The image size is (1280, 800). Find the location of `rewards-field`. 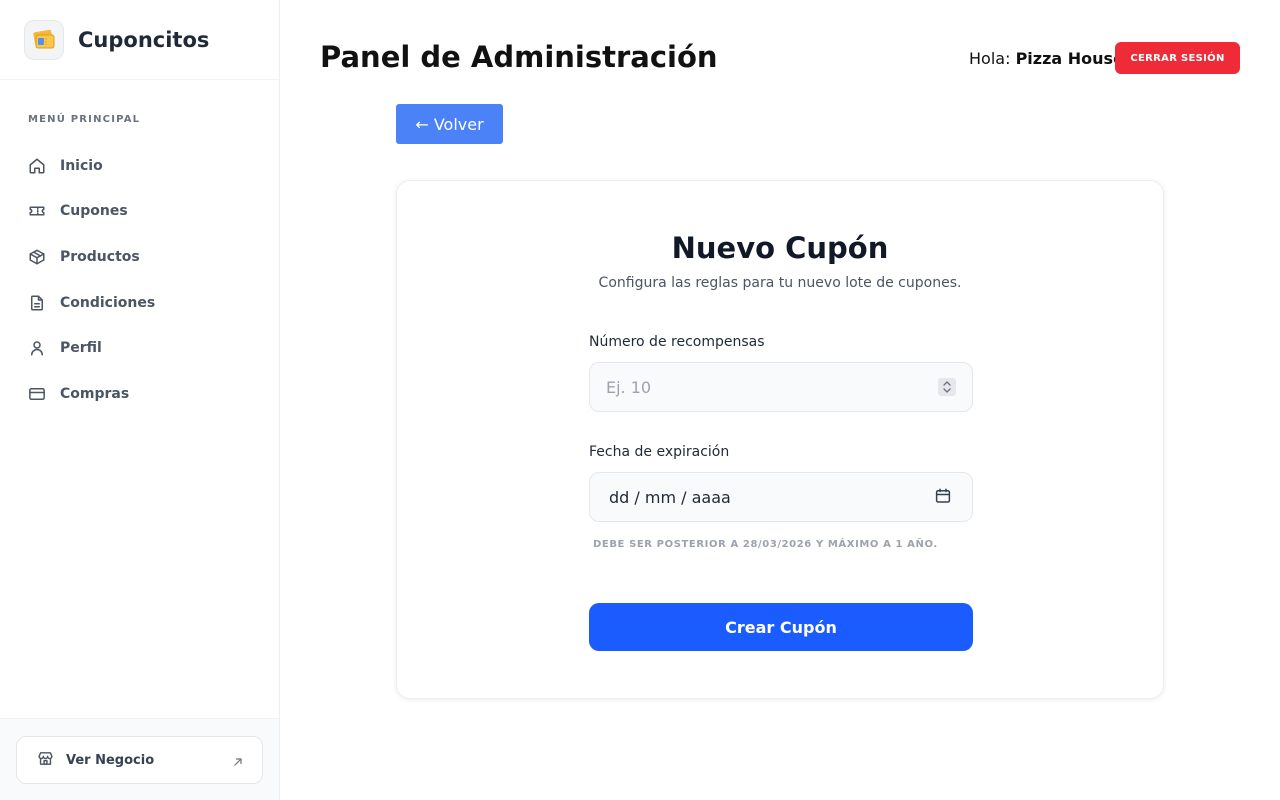

rewards-field is located at coordinates (781, 387).